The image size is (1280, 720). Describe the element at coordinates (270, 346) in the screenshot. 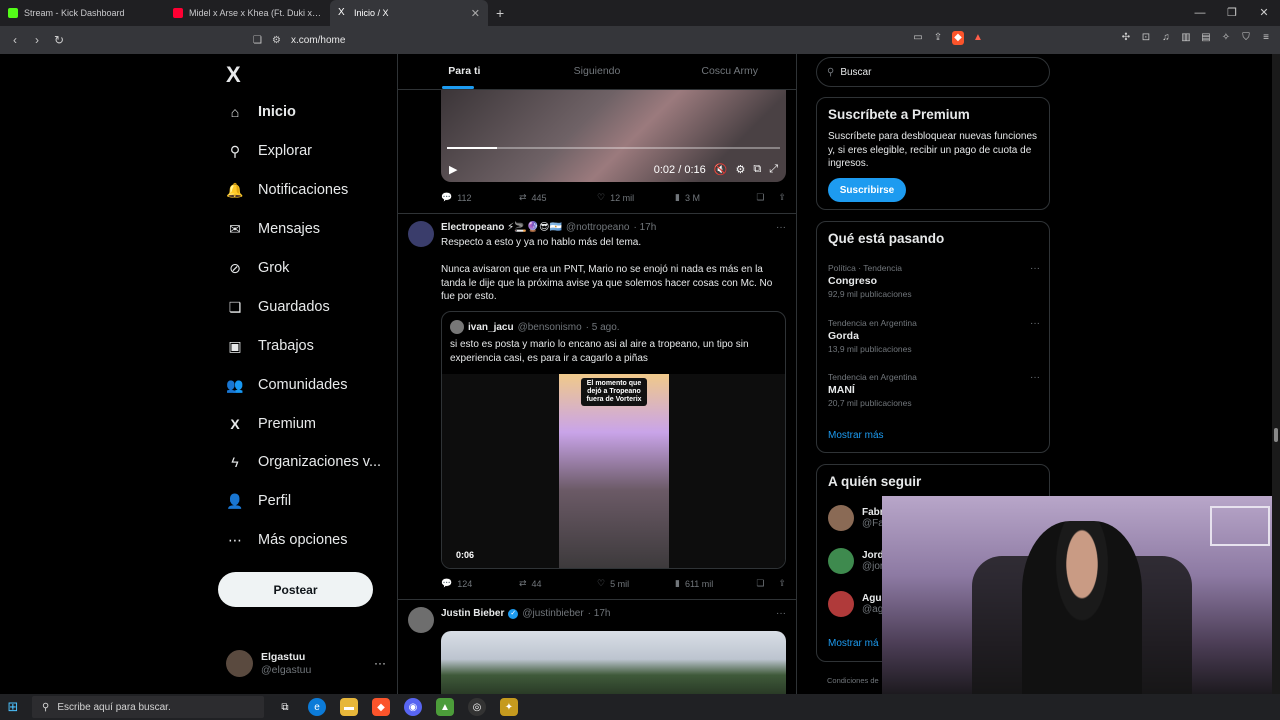

I see `sidebar-item-trabajos: ▣ Trabajos` at that location.